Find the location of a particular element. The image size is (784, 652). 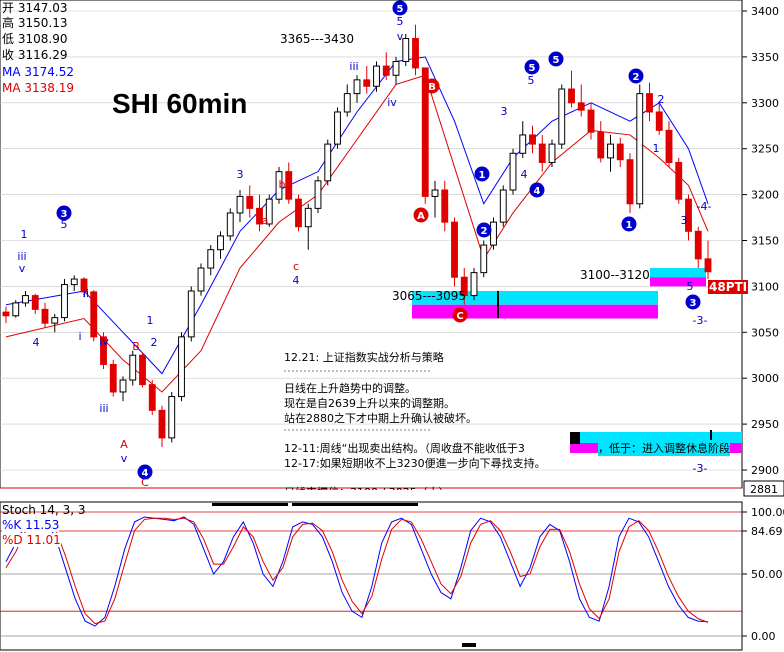

wave-label: ii is located at coordinates (86, 293).